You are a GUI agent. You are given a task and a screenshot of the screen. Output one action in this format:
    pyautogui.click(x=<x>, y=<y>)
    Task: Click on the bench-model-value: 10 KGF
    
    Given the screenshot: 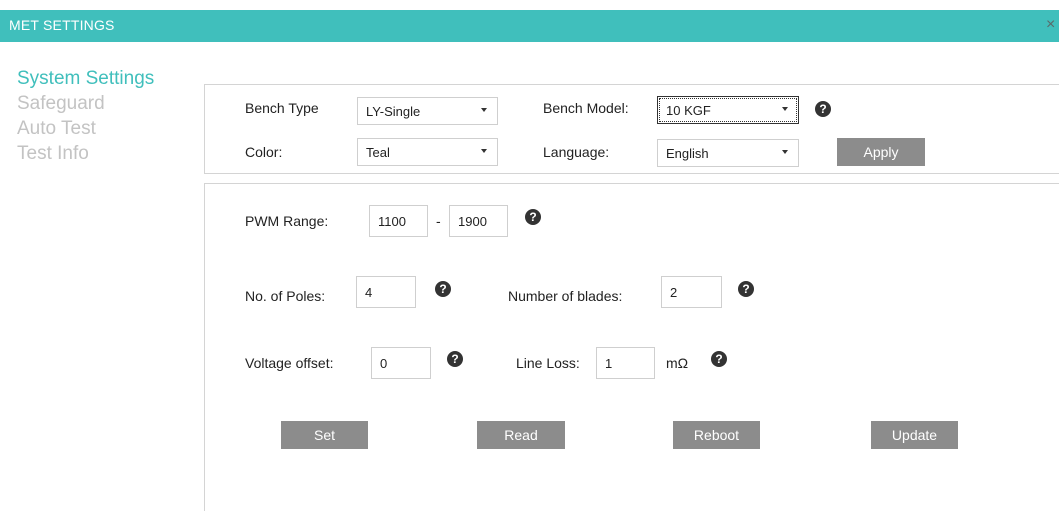 What is the action you would take?
    pyautogui.click(x=688, y=110)
    